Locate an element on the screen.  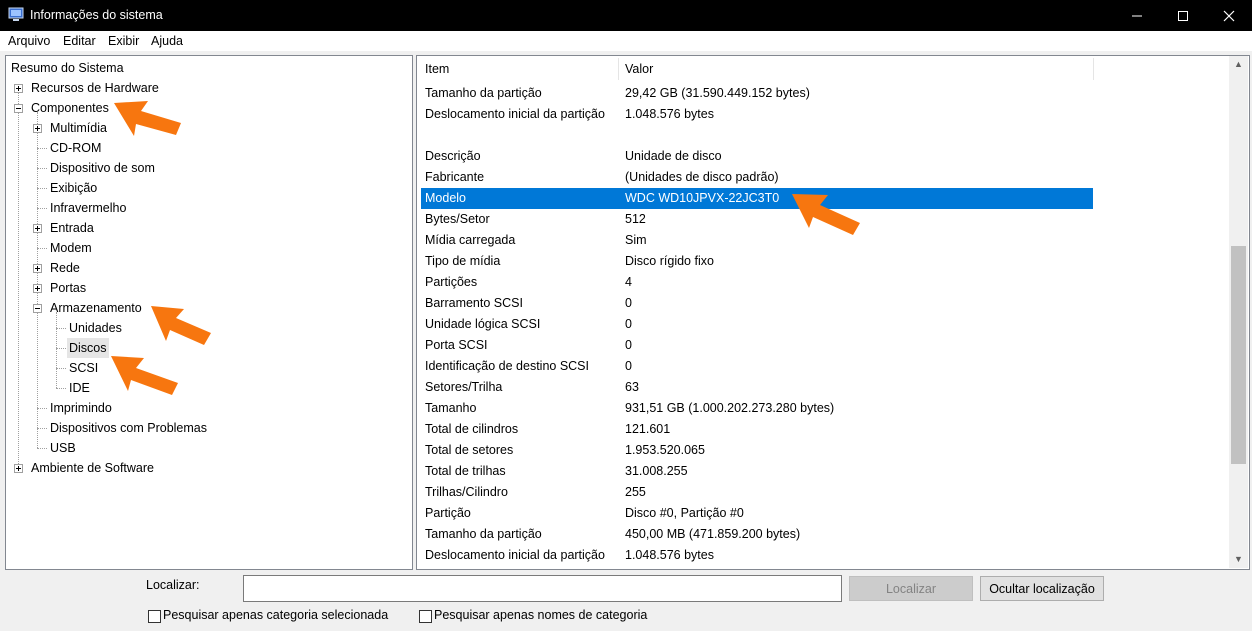
search-input is located at coordinates (542, 588).